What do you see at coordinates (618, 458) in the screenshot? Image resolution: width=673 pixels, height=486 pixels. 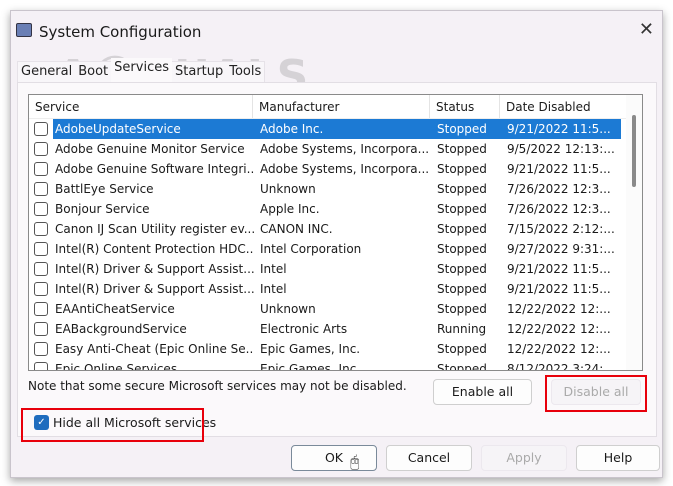 I see `help-button: Help` at bounding box center [618, 458].